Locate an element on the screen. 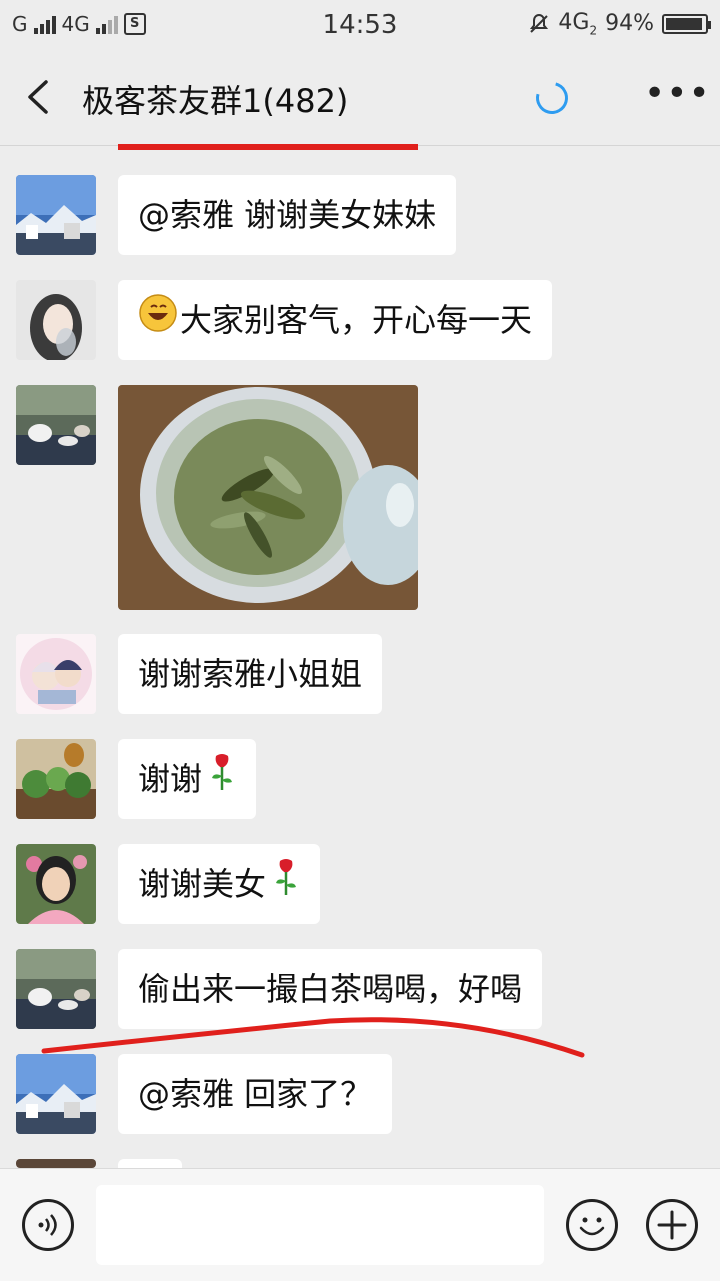 The image size is (720, 1281). more-icon: ••• is located at coordinates (677, 94).